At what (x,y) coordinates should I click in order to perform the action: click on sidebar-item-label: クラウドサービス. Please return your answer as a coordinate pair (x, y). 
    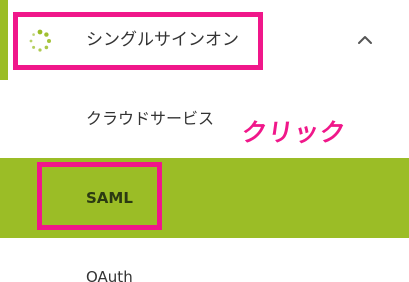
    Looking at the image, I should click on (150, 118).